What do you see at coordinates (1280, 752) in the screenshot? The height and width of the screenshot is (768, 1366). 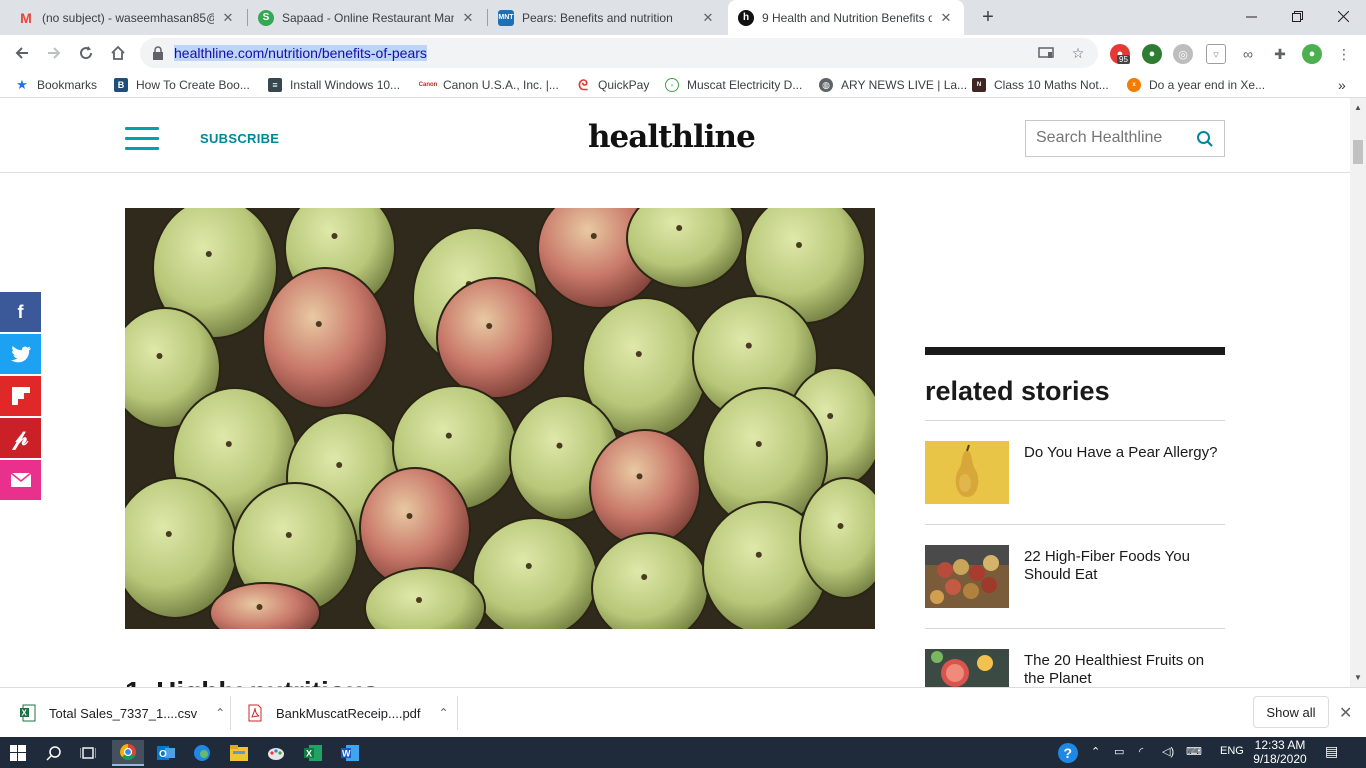 I see `system-clock: 12:33 AM 9/18/2020` at bounding box center [1280, 752].